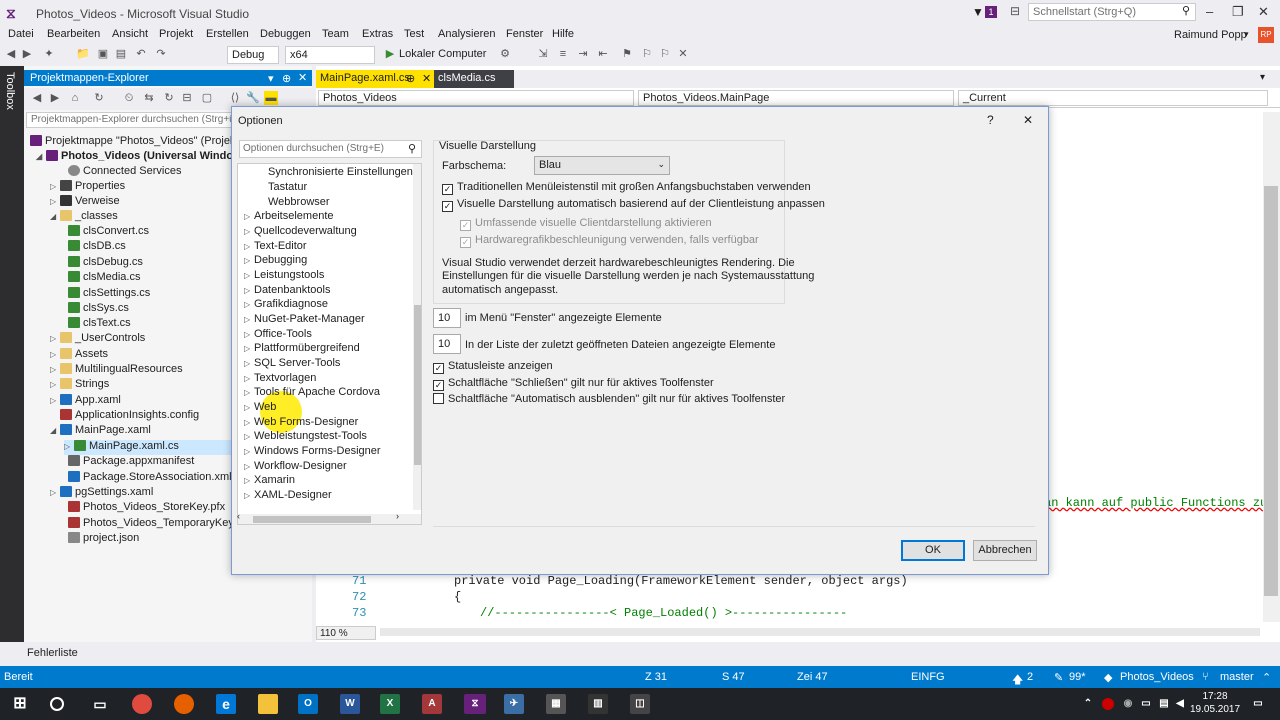 Image resolution: width=1280 pixels, height=720 pixels. What do you see at coordinates (207, 98) in the screenshot?
I see `show-files-icon: ▢` at bounding box center [207, 98].